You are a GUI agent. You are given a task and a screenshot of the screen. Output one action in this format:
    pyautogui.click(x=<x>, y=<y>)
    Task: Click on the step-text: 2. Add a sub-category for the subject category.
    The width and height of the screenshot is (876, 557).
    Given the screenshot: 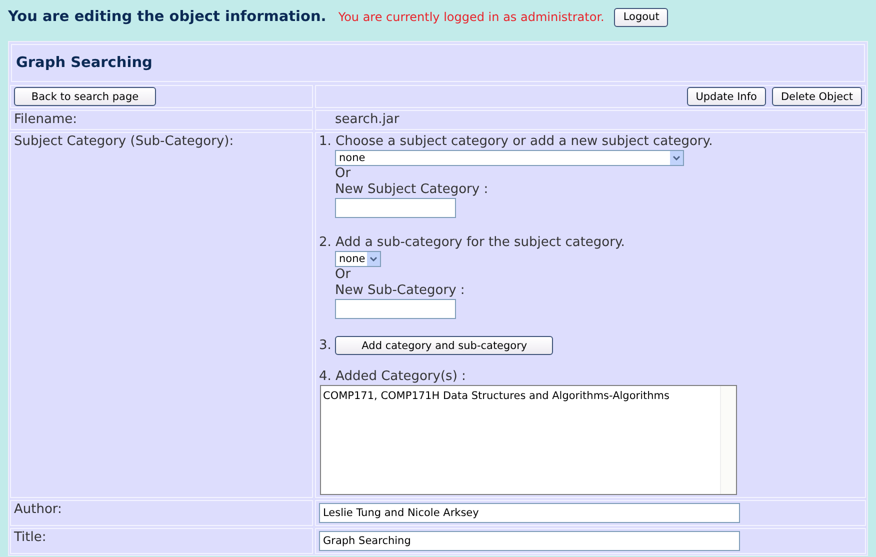 What is the action you would take?
    pyautogui.click(x=472, y=243)
    